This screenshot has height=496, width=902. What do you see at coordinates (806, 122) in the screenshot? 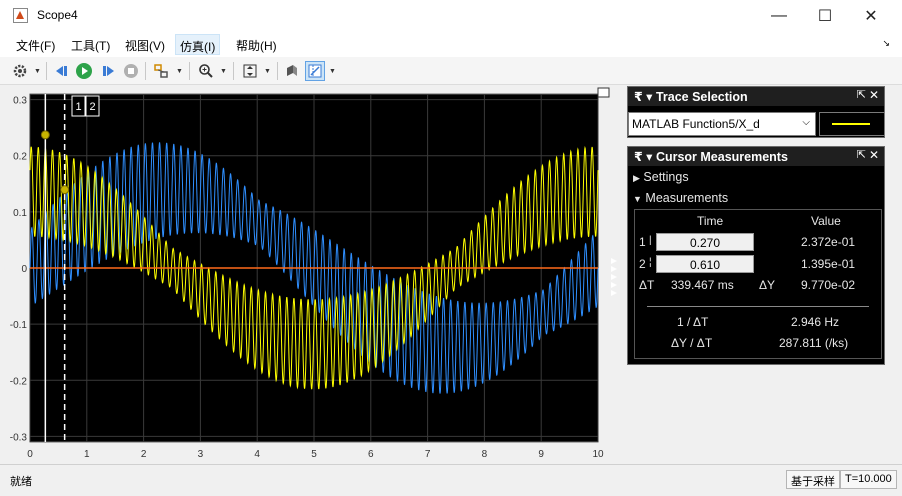
I see `chevron-down-icon: ⌵` at bounding box center [806, 122].